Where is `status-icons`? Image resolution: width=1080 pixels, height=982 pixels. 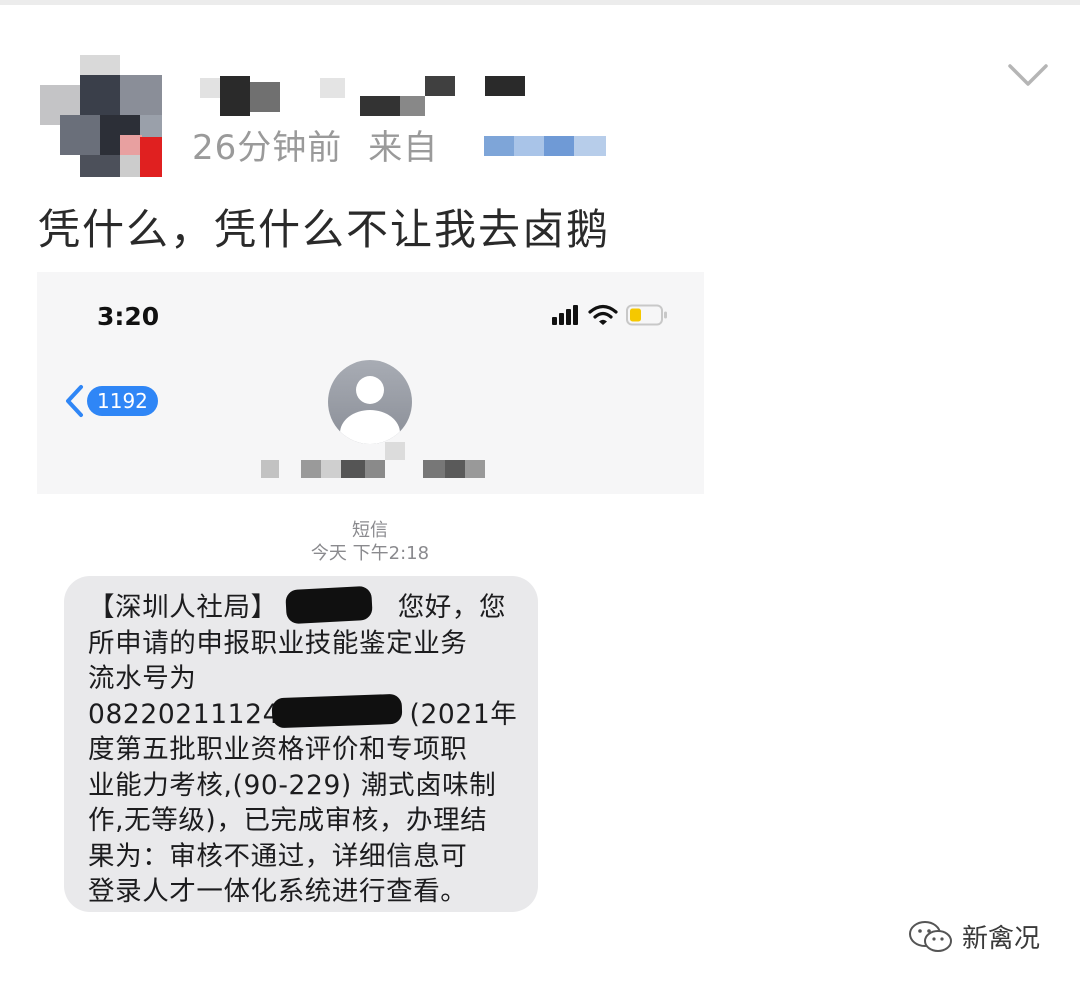 status-icons is located at coordinates (610, 315).